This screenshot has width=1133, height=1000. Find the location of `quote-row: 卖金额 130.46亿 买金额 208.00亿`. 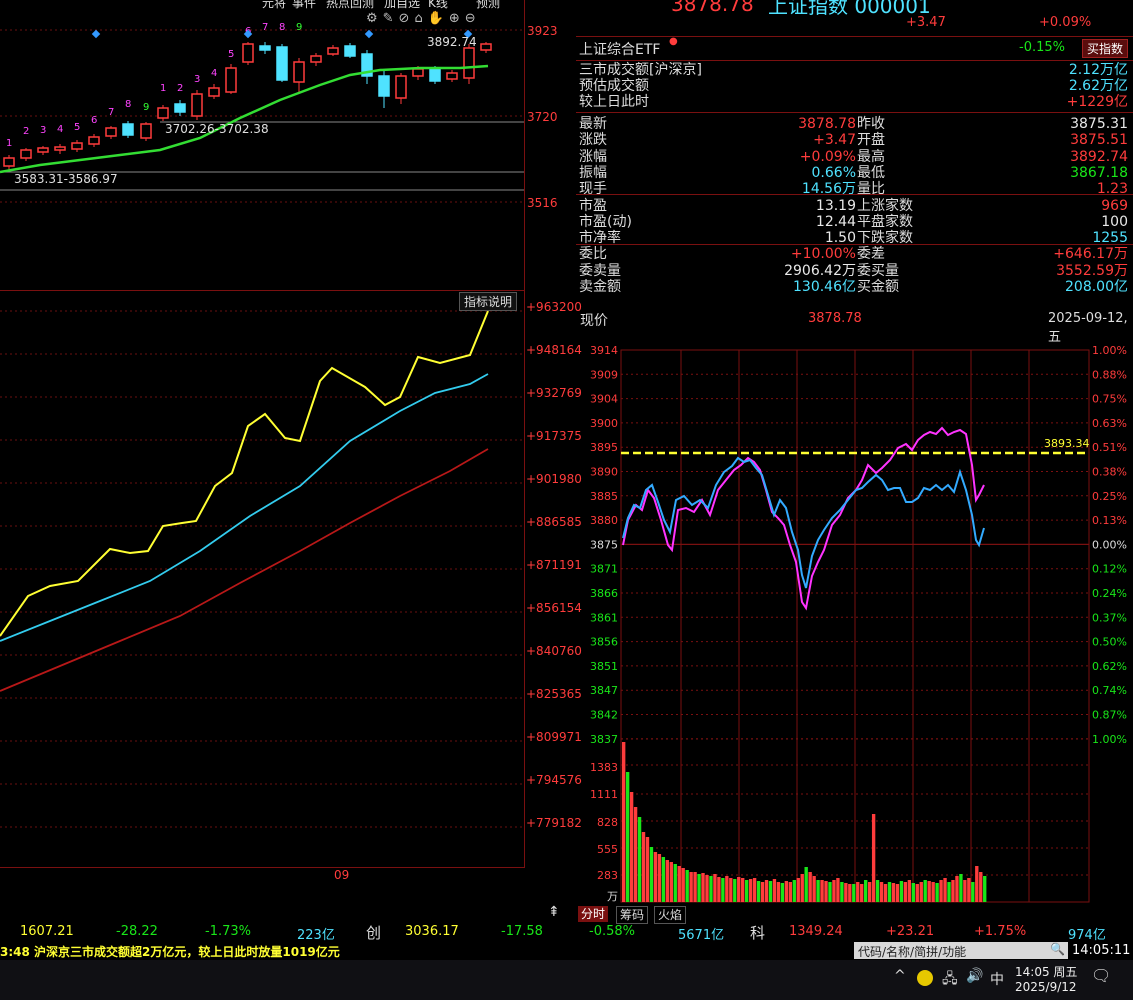

quote-row: 卖金额 130.46亿 买金额 208.00亿 is located at coordinates (855, 287).